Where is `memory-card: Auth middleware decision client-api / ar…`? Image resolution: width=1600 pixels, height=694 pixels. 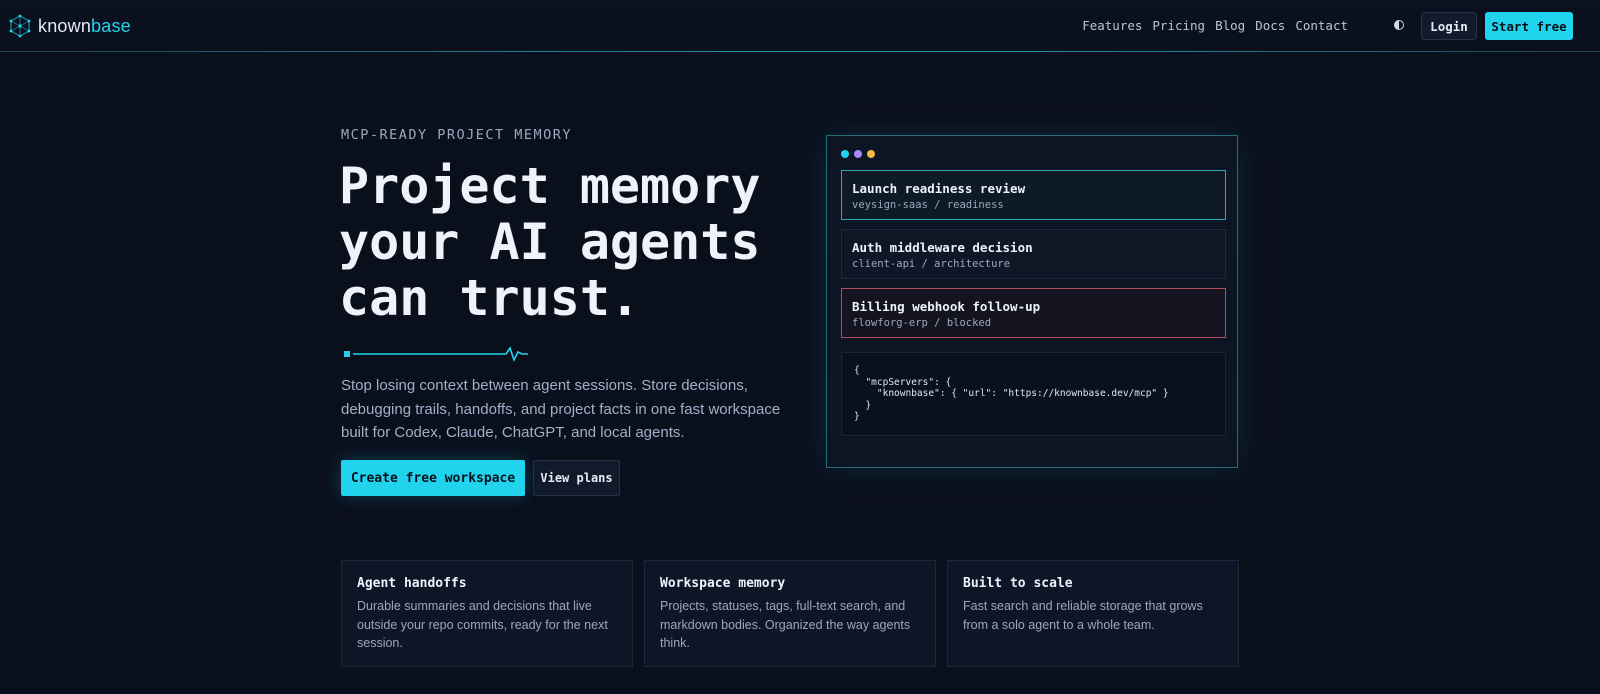 memory-card: Auth middleware decision client-api / ar… is located at coordinates (1033, 254).